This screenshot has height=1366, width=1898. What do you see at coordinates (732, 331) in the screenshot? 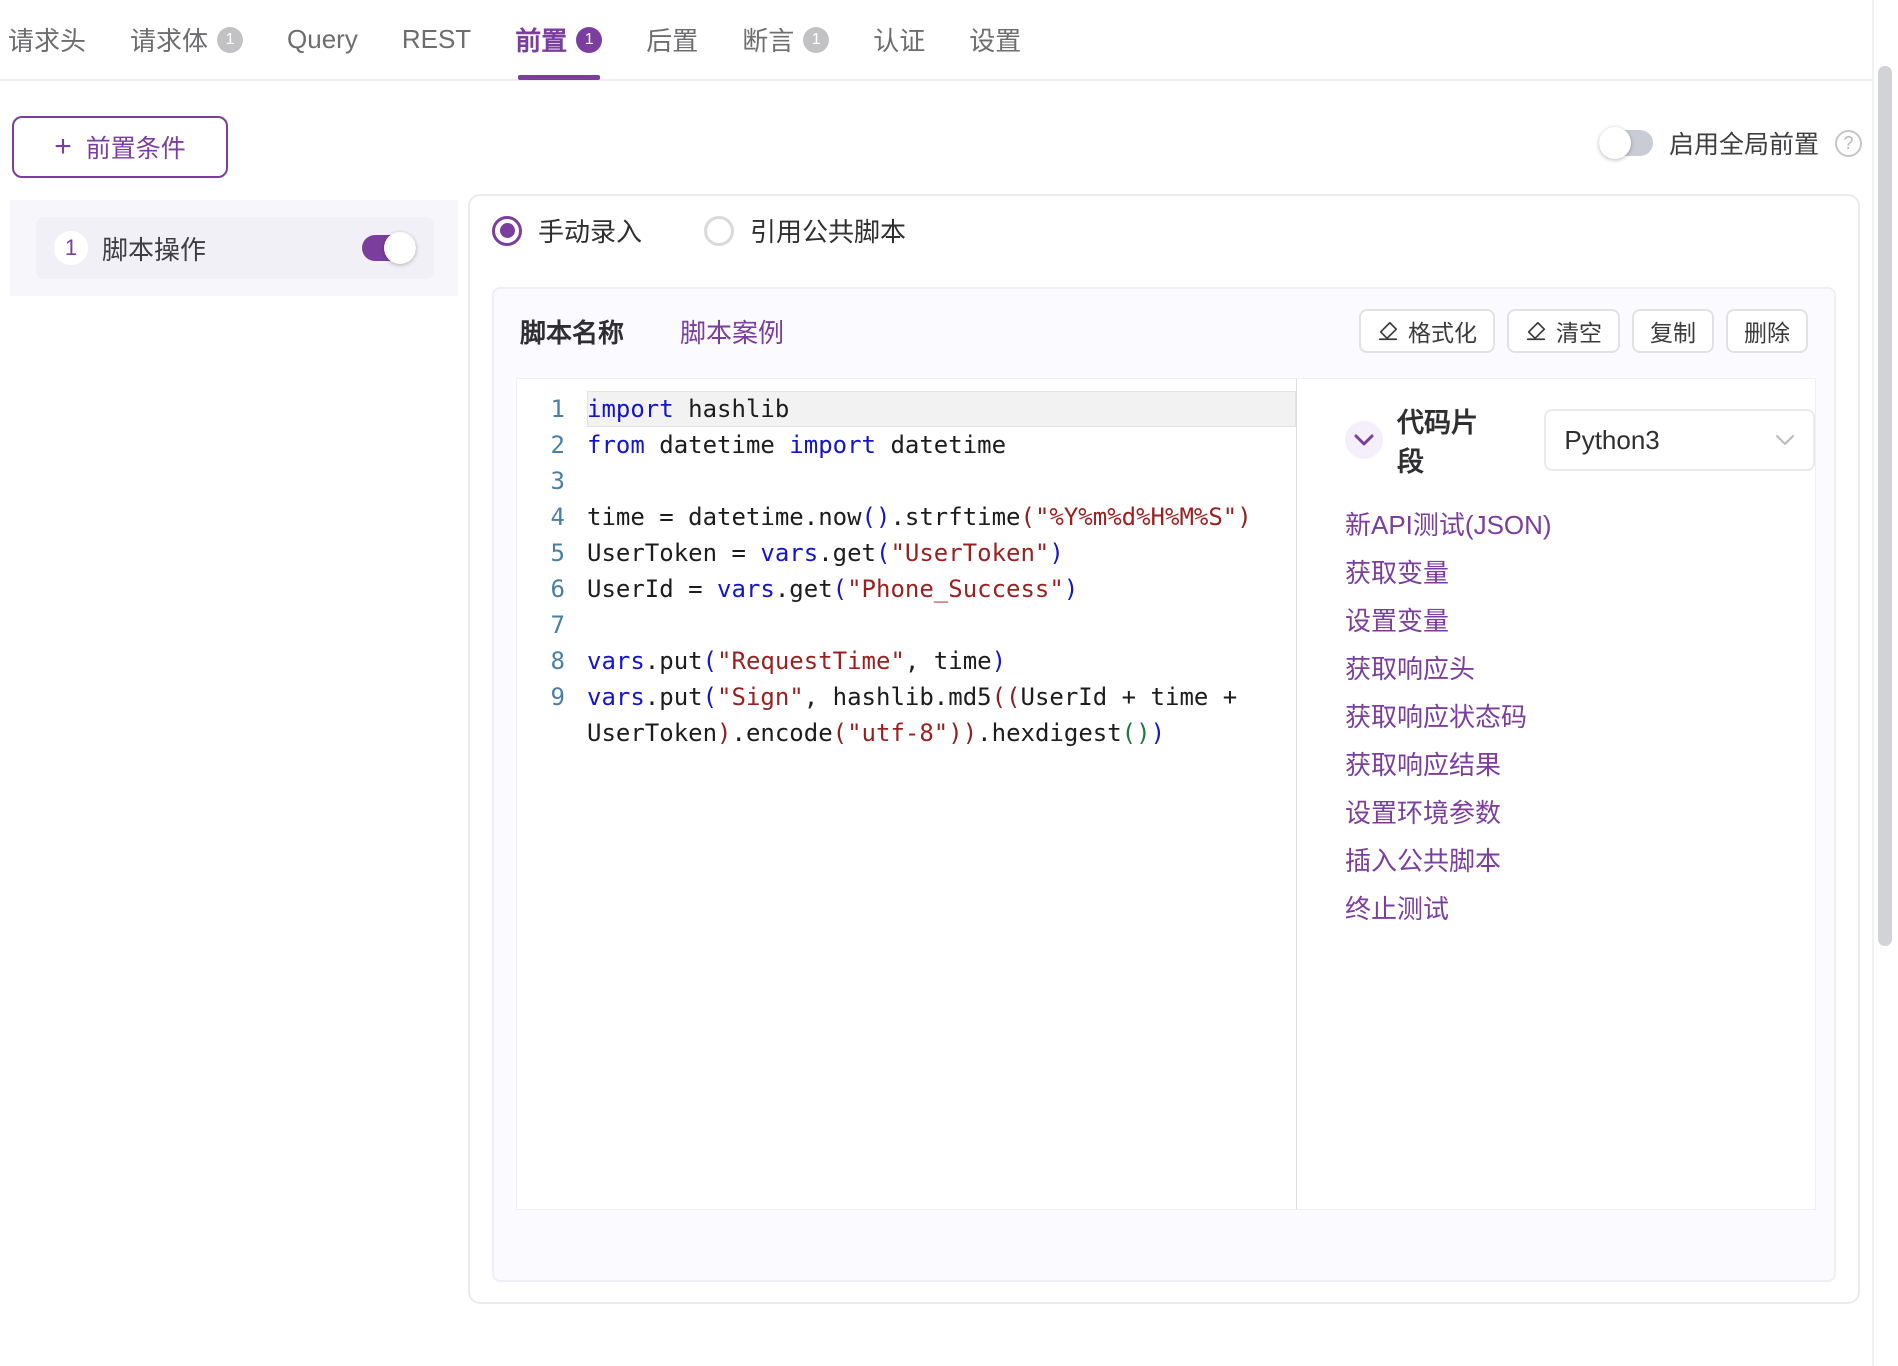
I see `script-case-link: 脚本案例` at bounding box center [732, 331].